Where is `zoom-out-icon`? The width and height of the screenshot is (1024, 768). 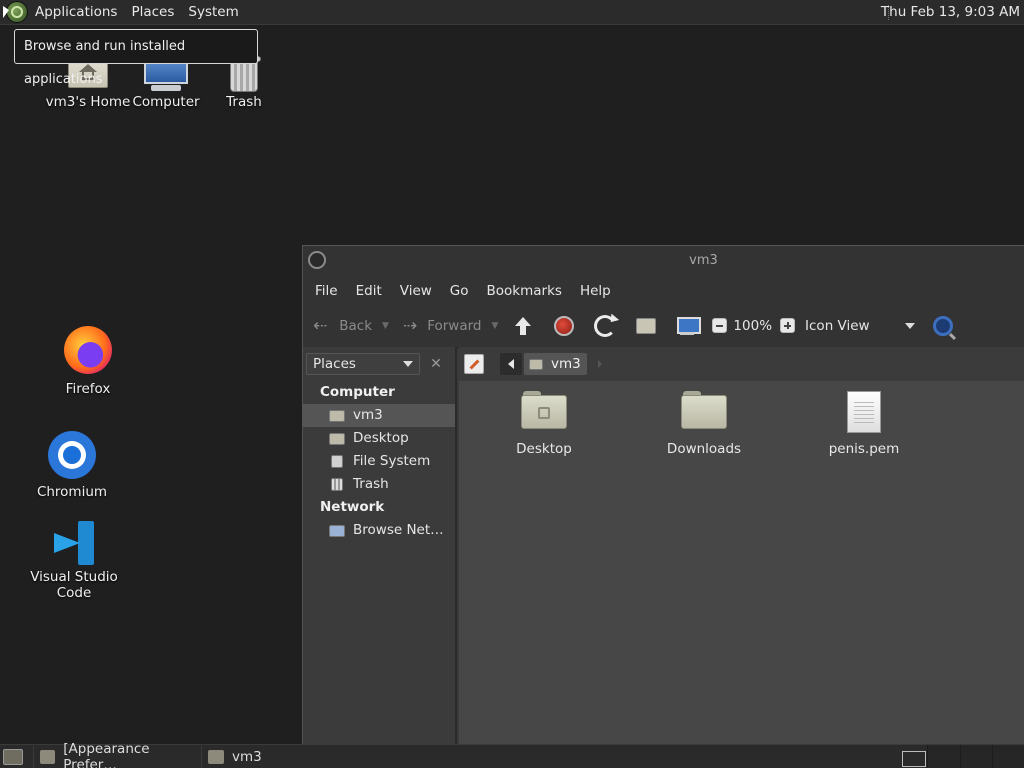 zoom-out-icon is located at coordinates (720, 325).